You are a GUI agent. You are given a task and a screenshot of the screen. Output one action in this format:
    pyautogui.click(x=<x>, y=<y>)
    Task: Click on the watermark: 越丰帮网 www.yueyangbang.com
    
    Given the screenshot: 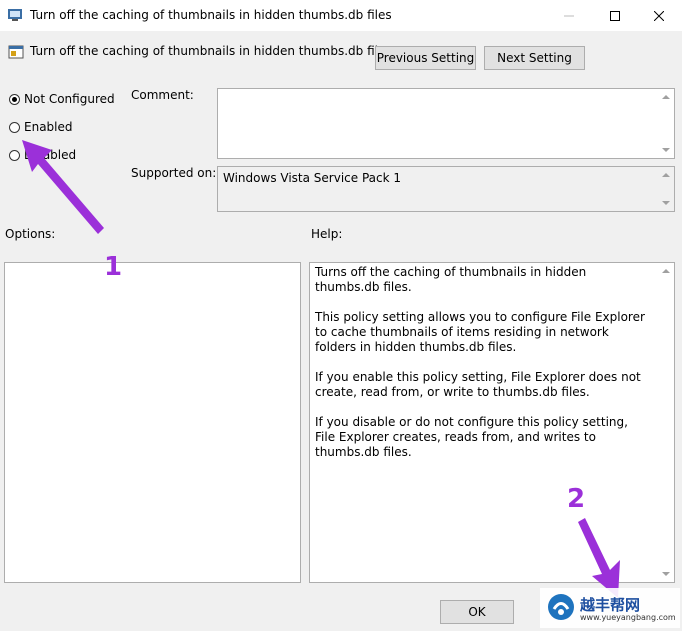 What is the action you would take?
    pyautogui.click(x=610, y=608)
    